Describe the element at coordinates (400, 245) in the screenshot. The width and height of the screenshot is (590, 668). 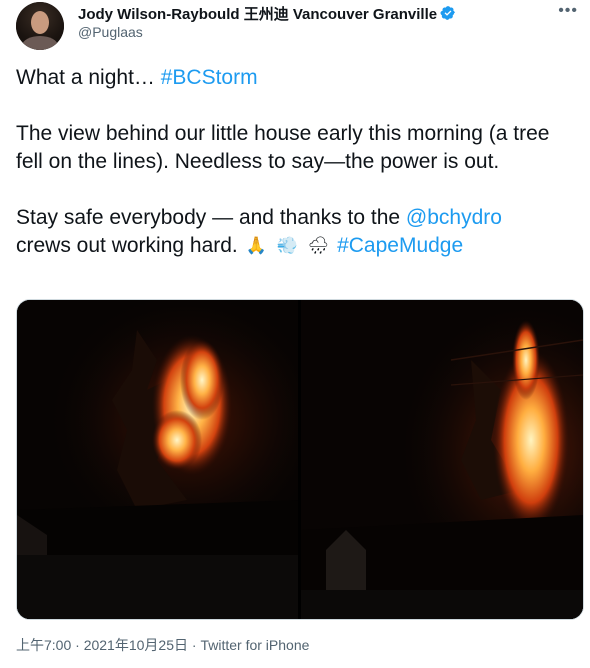
I see `hashtag-capemudge: #CapeMudge` at that location.